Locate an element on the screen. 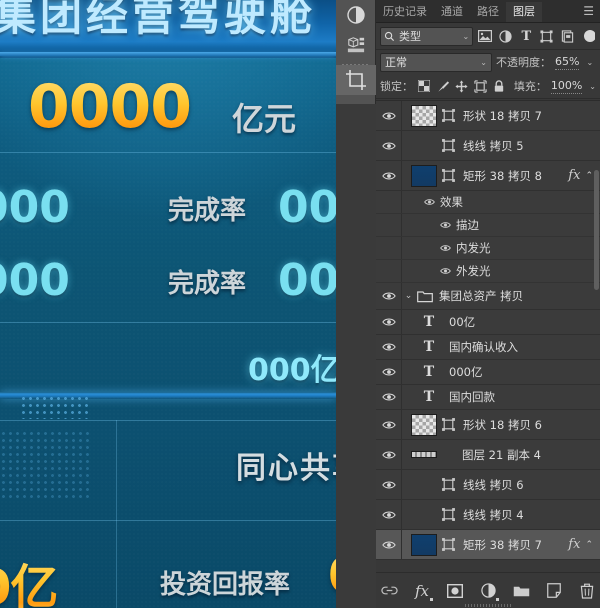 This screenshot has width=600, height=608. blend-mode-select: 正常 ⌄ is located at coordinates (436, 62).